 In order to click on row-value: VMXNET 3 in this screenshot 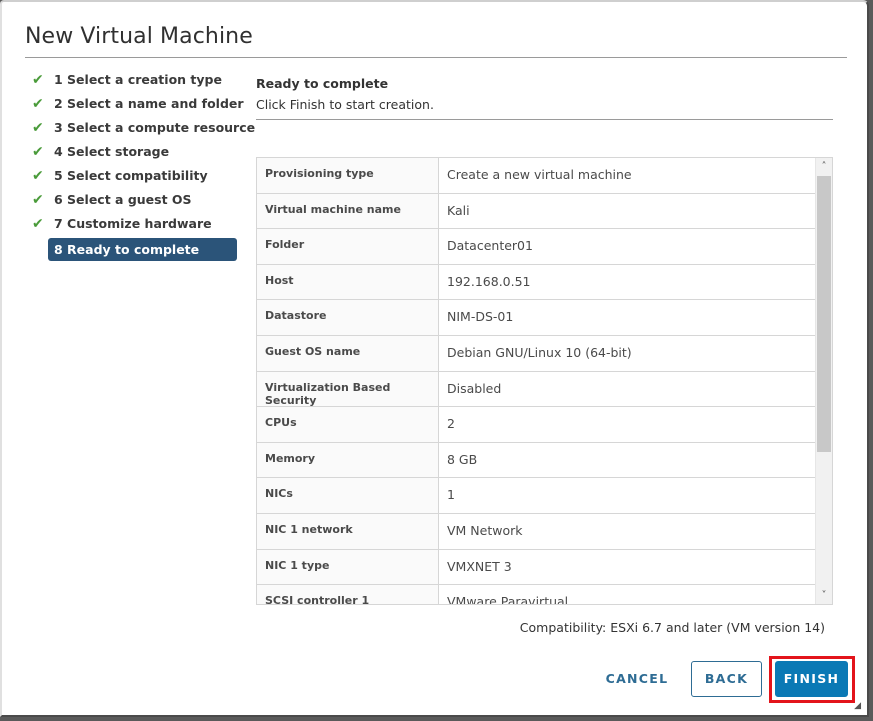, I will do `click(479, 566)`.